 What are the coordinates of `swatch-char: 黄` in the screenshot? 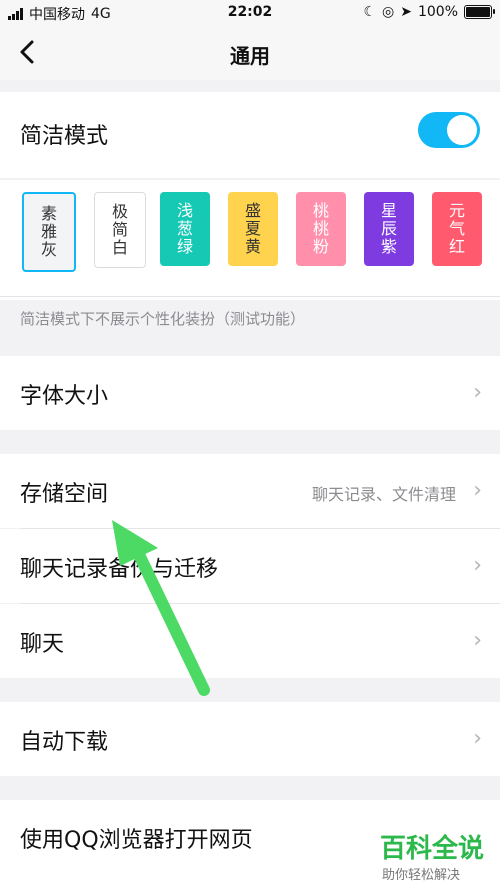 It's located at (252, 246).